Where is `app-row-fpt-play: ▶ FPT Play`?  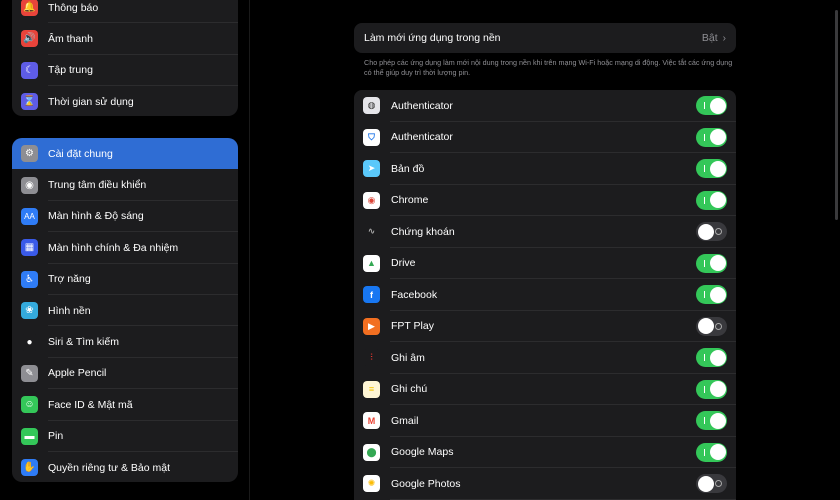 app-row-fpt-play: ▶ FPT Play is located at coordinates (545, 326).